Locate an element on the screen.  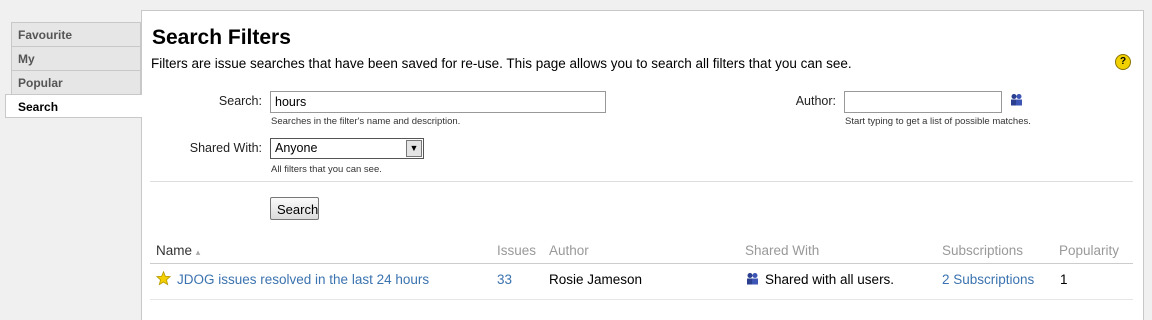
favourite-star-icon is located at coordinates (163, 278).